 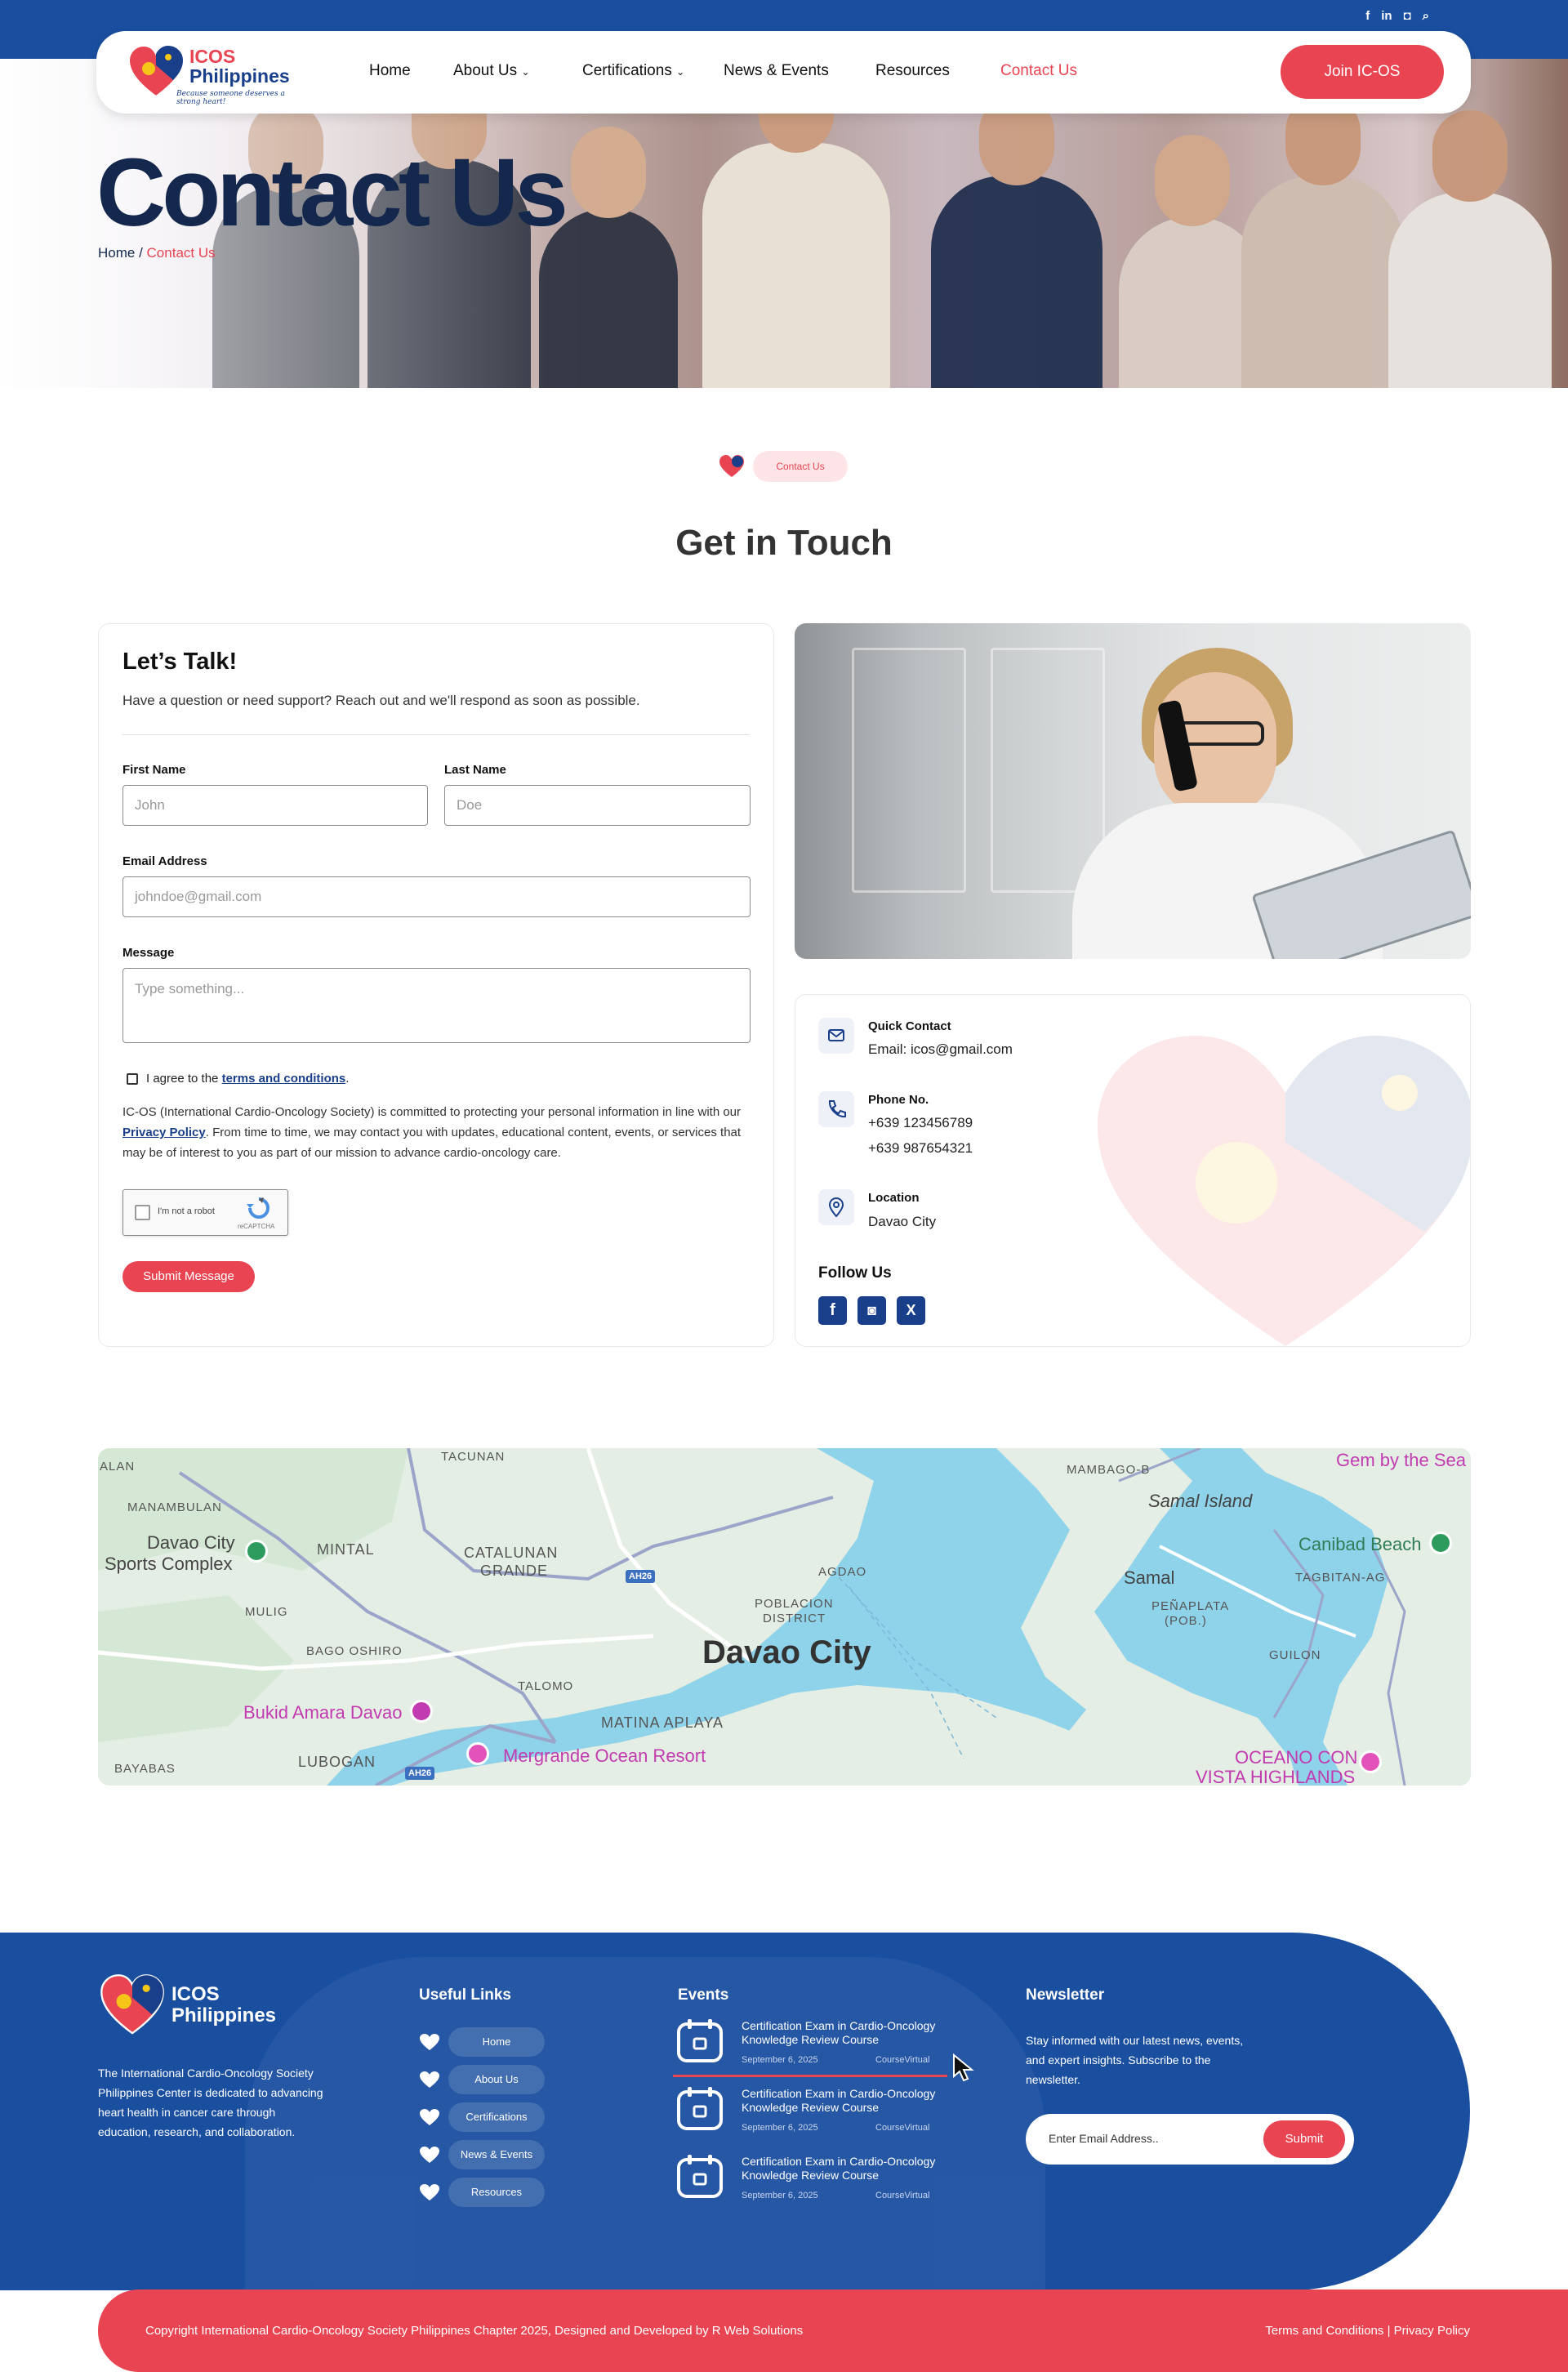 What do you see at coordinates (912, 71) in the screenshot?
I see `nav-resources: Resources` at bounding box center [912, 71].